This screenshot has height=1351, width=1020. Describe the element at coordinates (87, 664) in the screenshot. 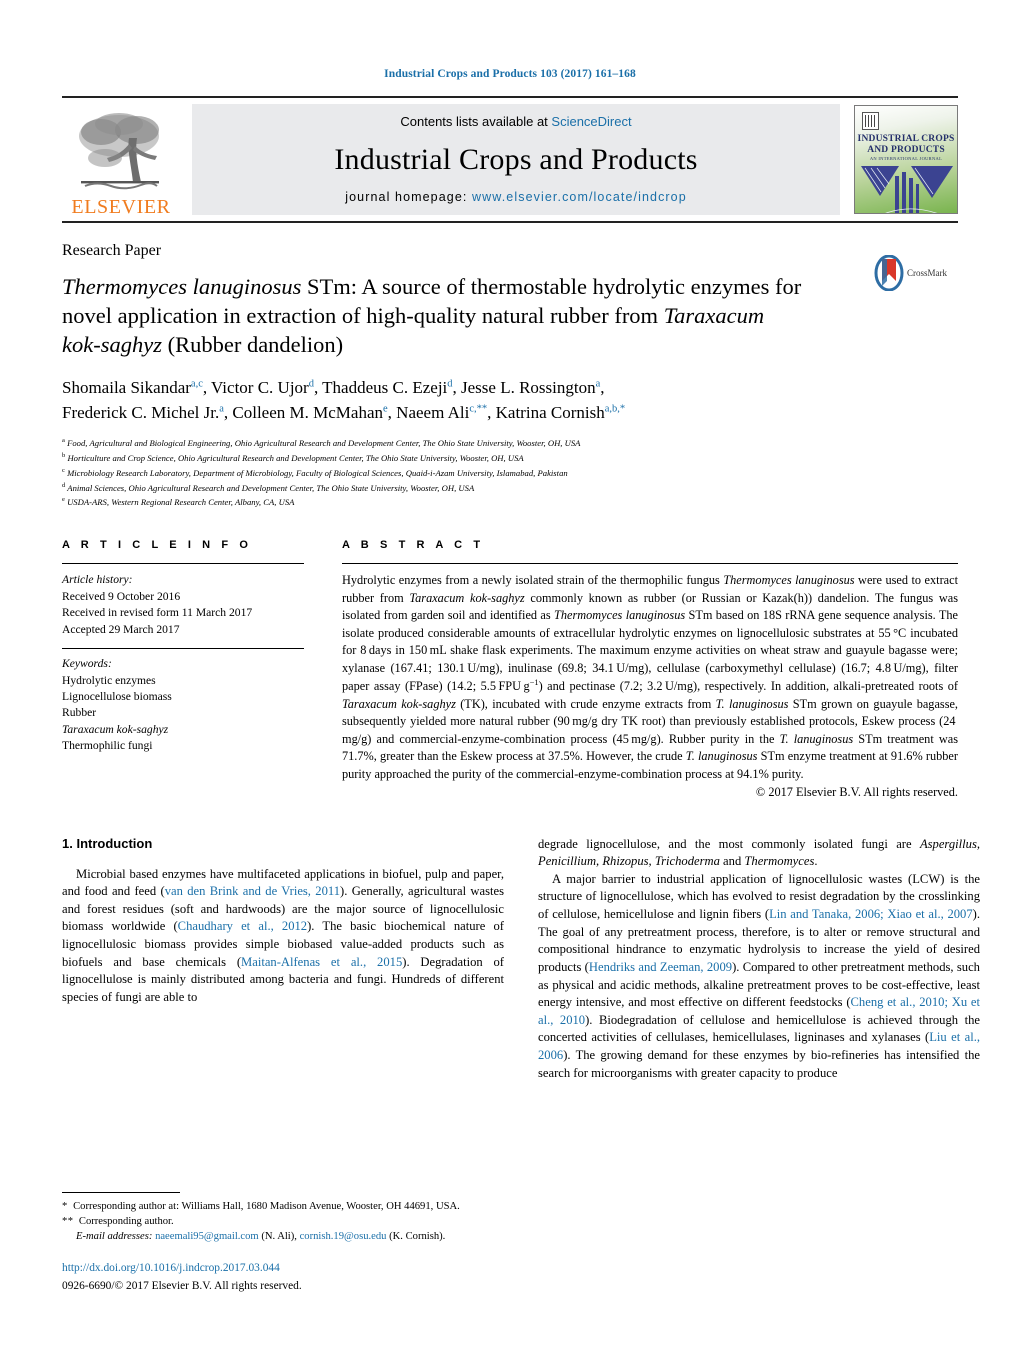

I see `keywords-label: Keywords:` at that location.